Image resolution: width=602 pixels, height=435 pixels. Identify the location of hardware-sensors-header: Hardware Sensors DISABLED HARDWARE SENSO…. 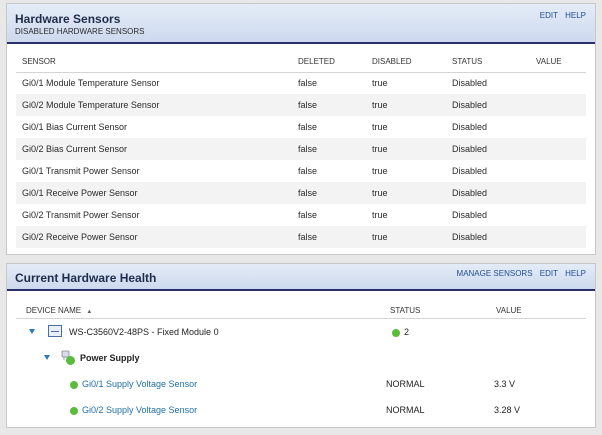
(301, 24).